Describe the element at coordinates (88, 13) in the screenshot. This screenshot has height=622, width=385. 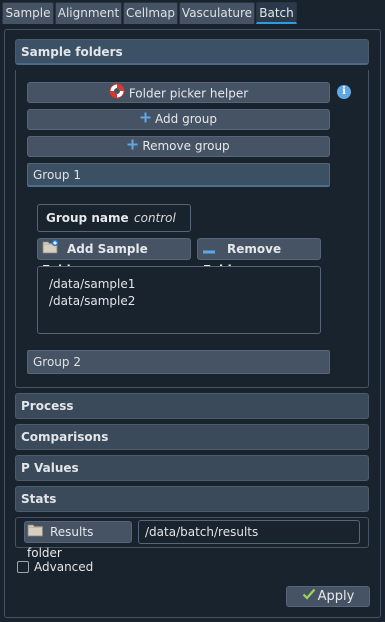
I see `tab-alignment: Alignment` at that location.